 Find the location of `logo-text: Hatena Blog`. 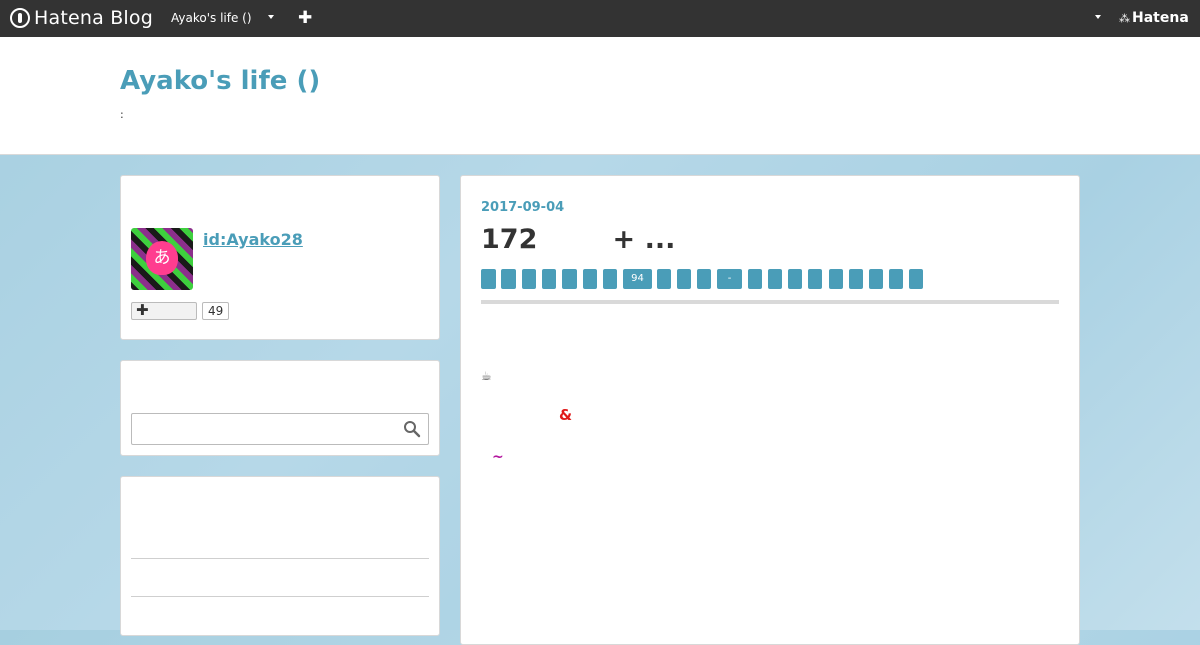

logo-text: Hatena Blog is located at coordinates (93, 18).